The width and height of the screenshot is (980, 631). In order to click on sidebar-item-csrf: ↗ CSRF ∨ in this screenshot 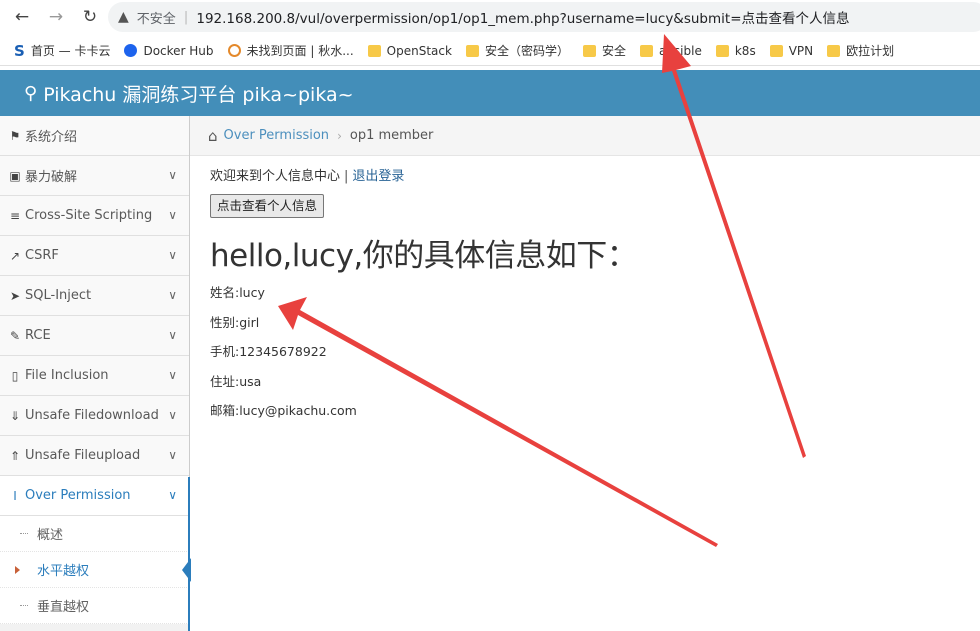, I will do `click(94, 256)`.